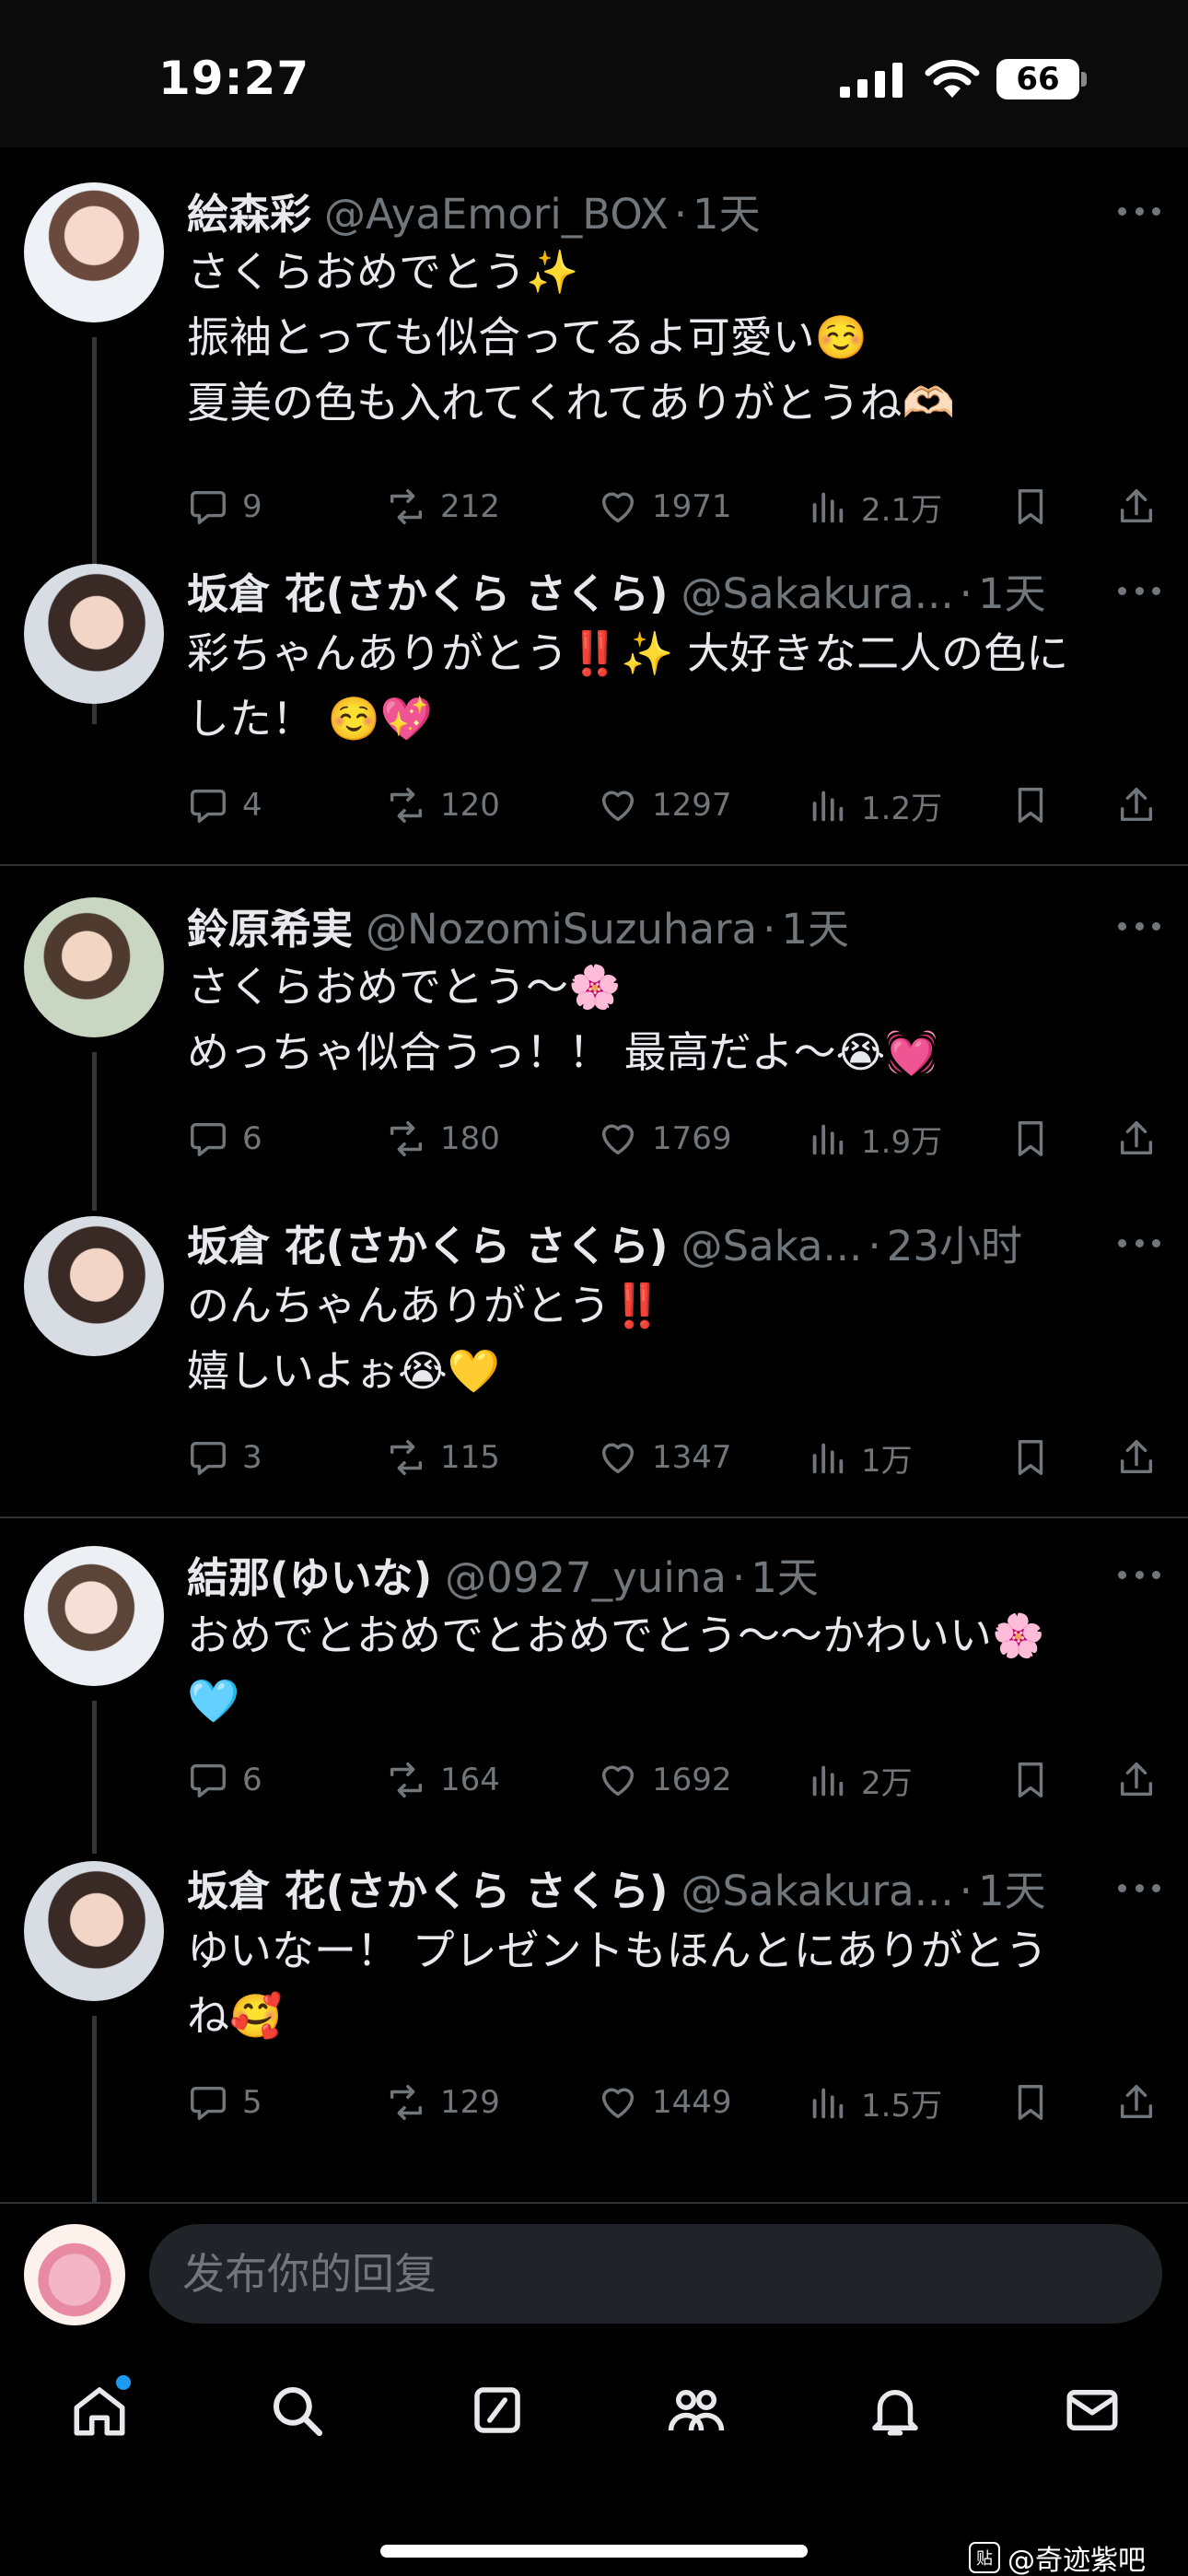 The image size is (1188, 2576). Describe the element at coordinates (618, 507) in the screenshot. I see `heart-icon` at that location.